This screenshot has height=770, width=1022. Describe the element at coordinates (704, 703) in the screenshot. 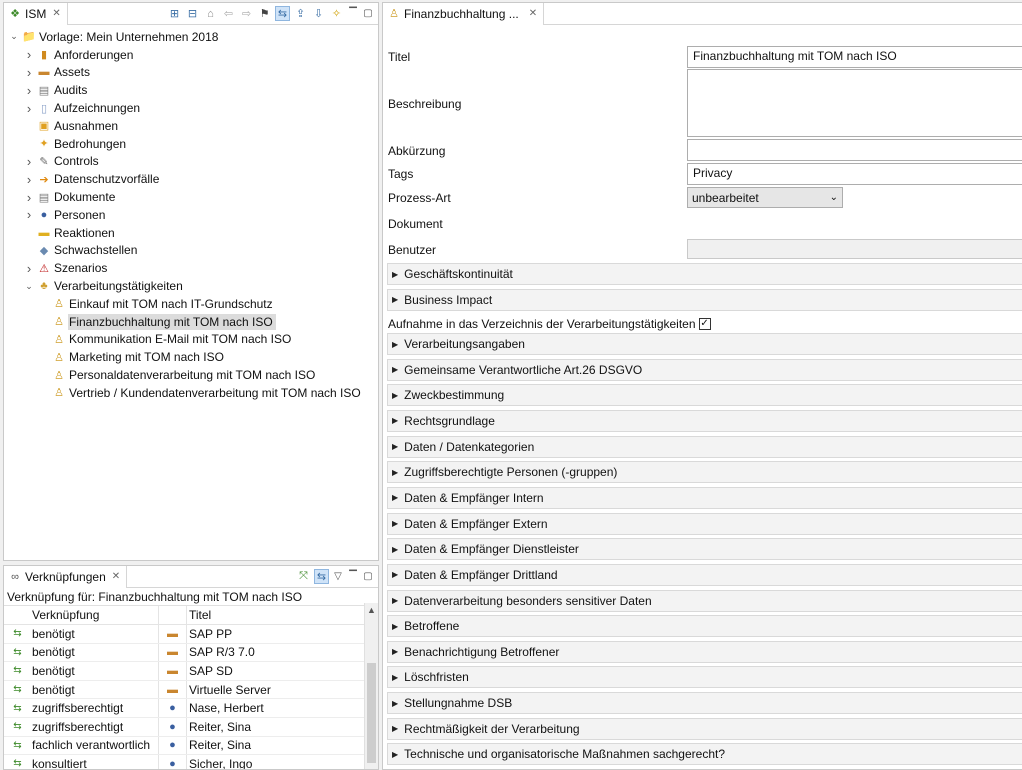

I see `section-header: ▶ Stellungnahme DSB` at that location.